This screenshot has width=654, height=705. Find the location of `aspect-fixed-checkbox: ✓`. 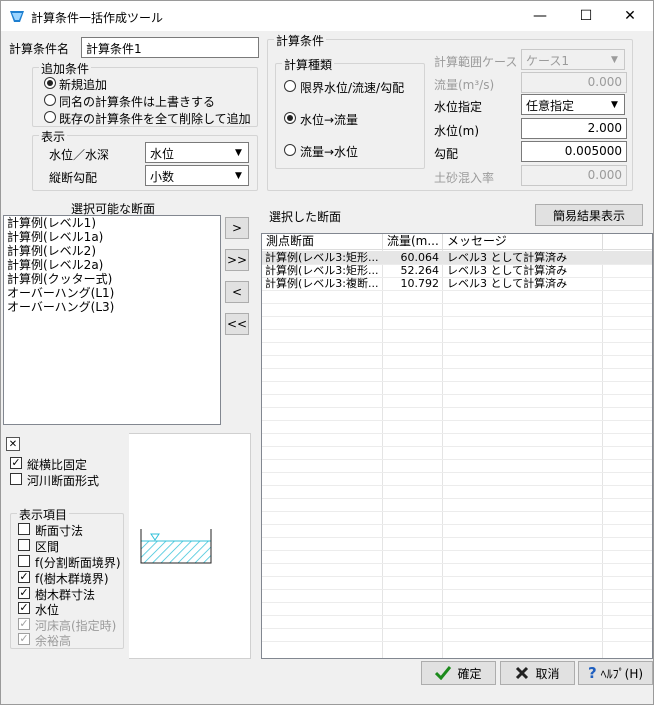

aspect-fixed-checkbox: ✓ is located at coordinates (16, 463).